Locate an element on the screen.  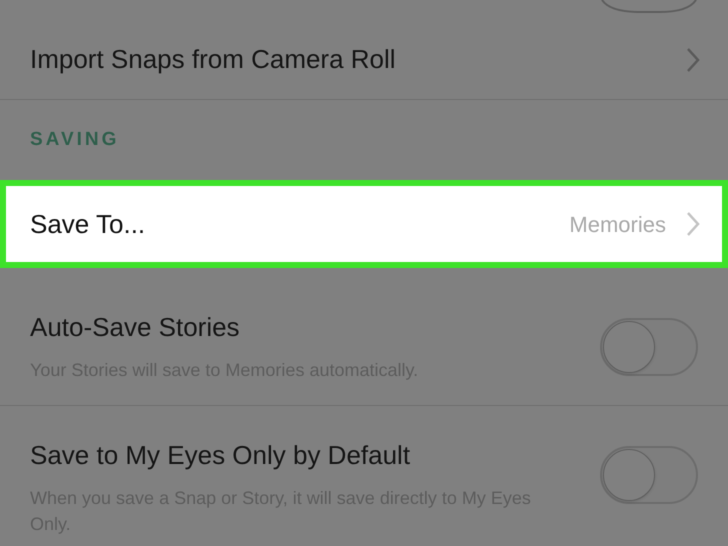
row-title: Save to My Eyes Only by Default is located at coordinates (221, 455).